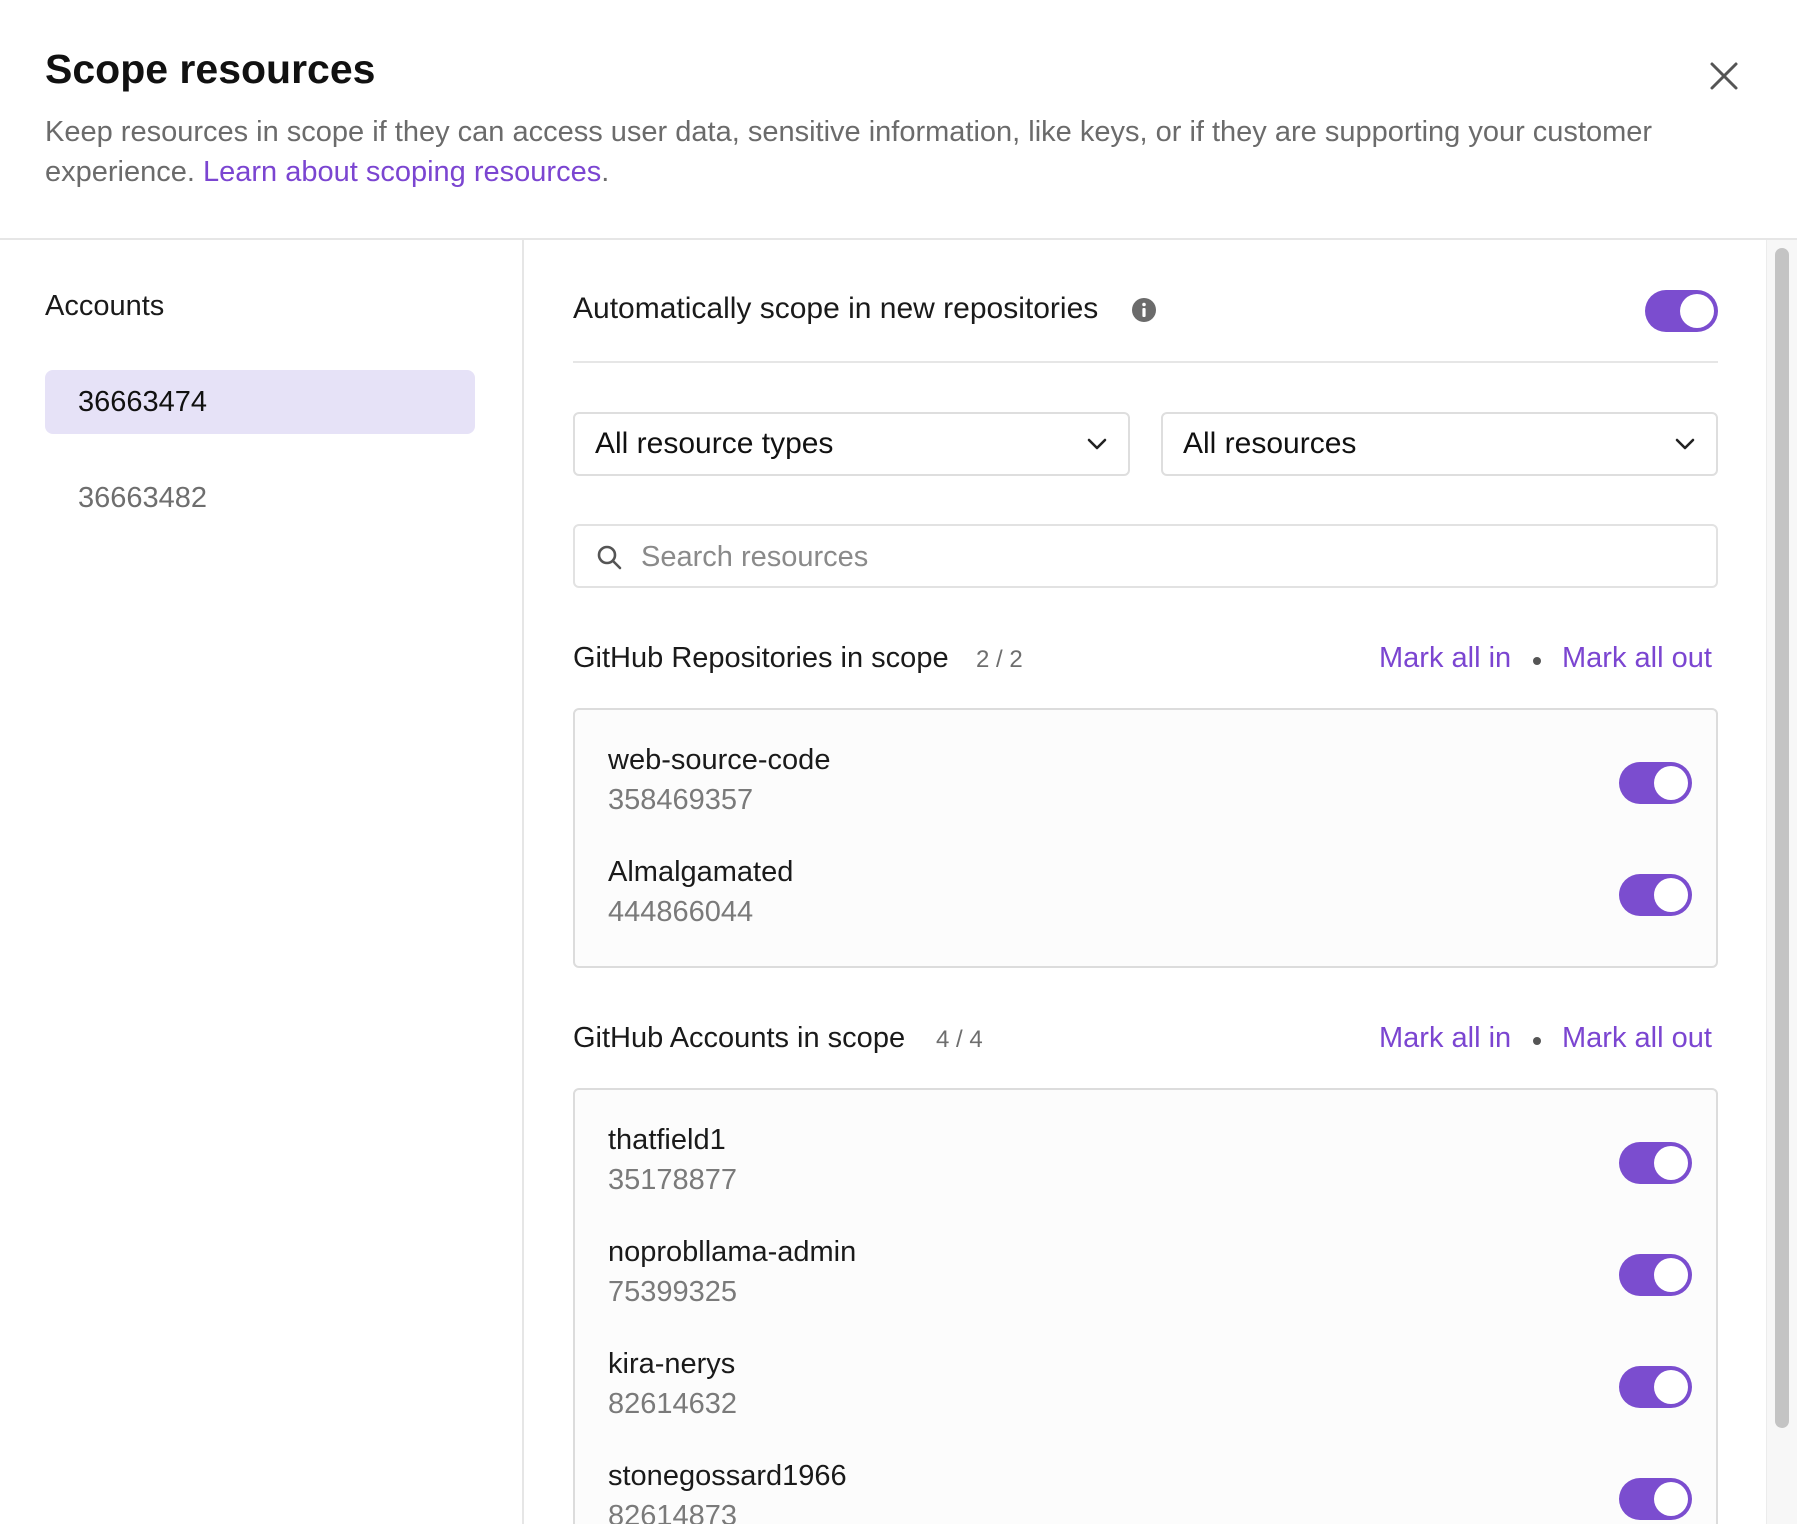  I want to click on section-count: 2 / 2, so click(999, 659).